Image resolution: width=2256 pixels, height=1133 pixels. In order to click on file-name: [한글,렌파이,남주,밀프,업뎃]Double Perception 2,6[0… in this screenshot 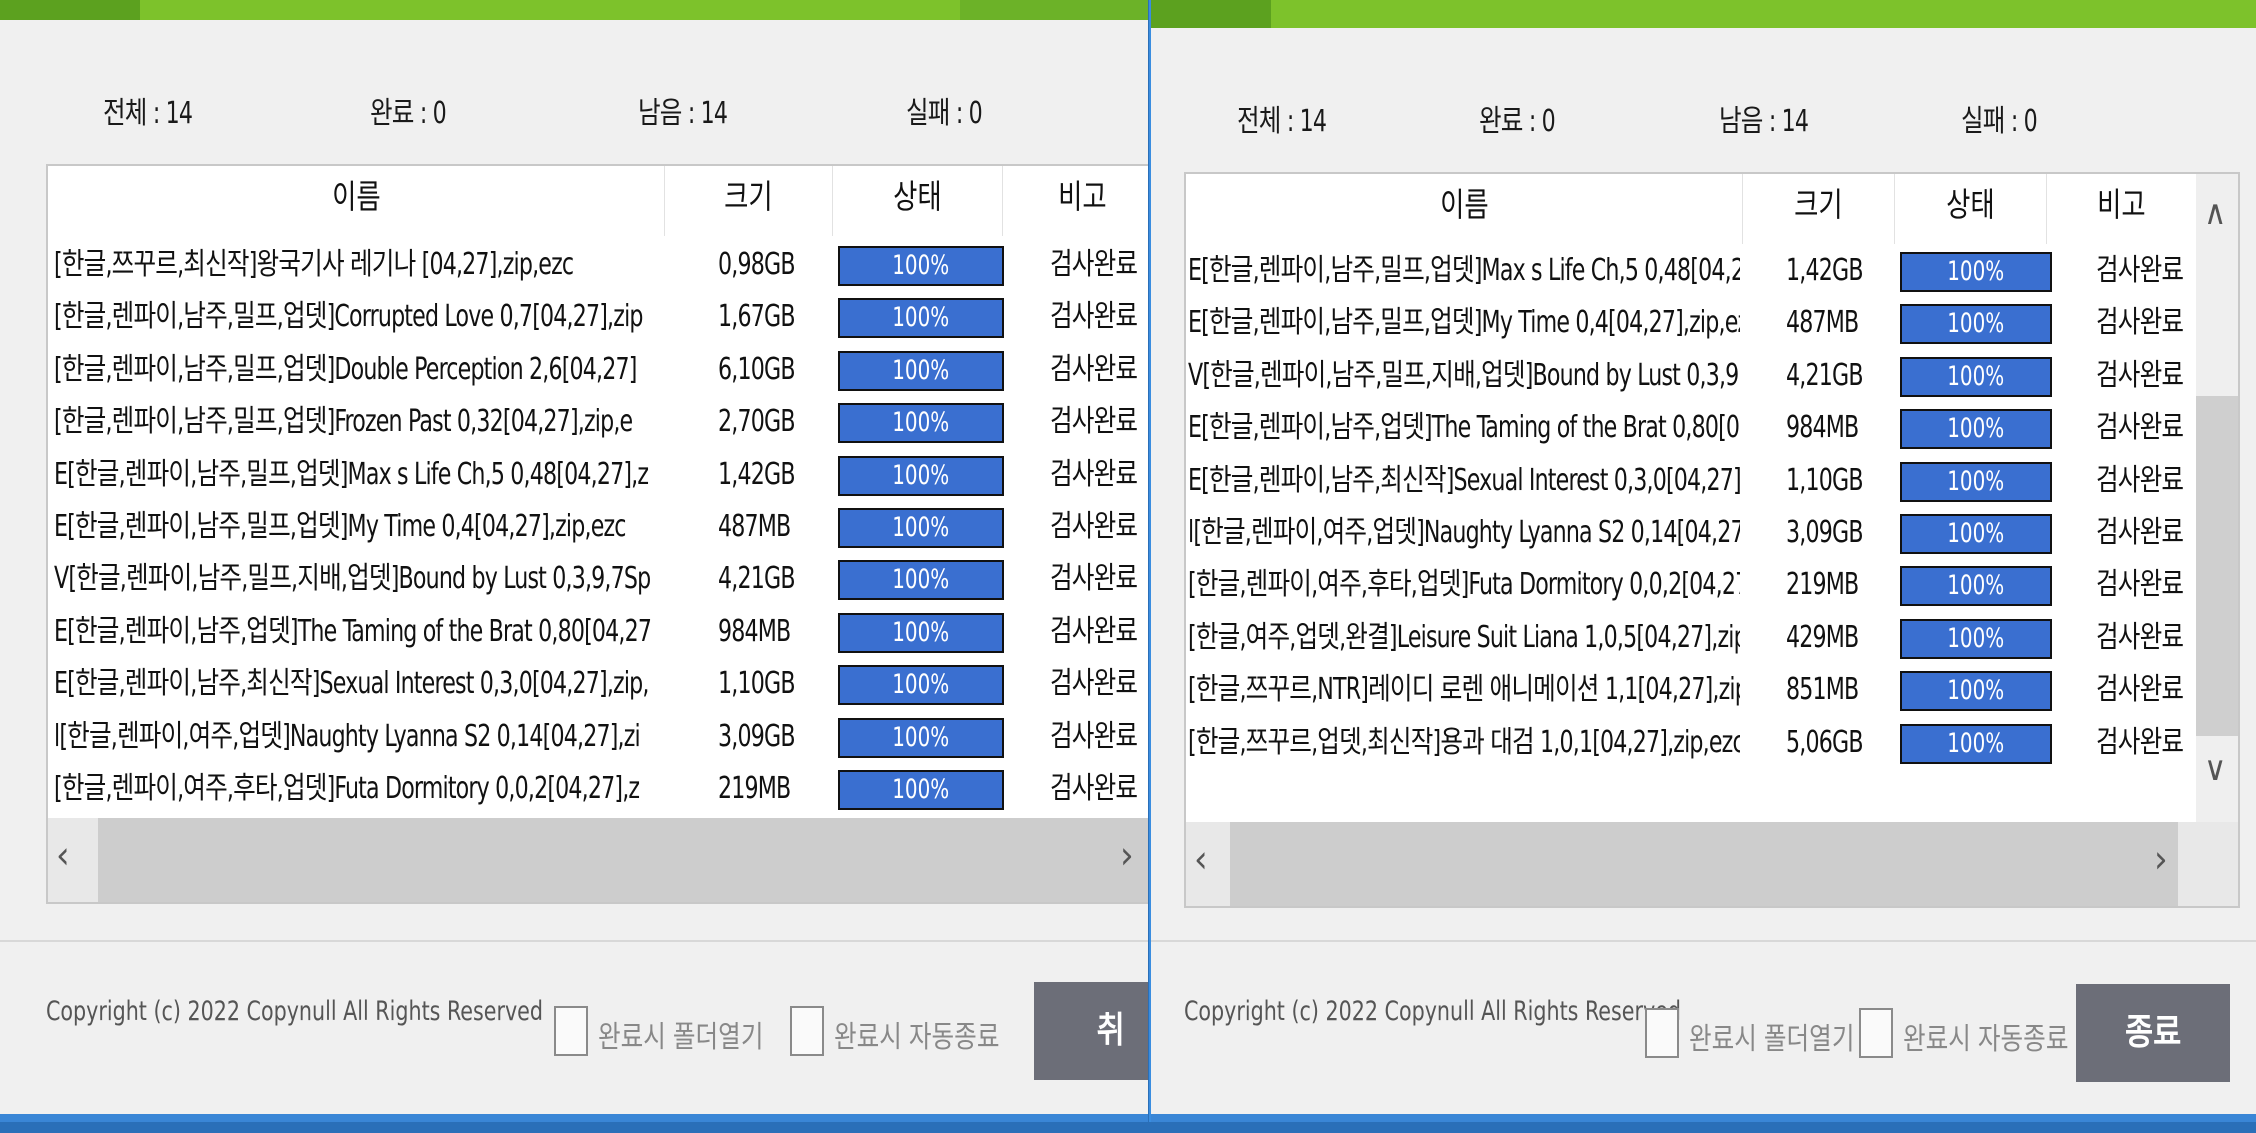, I will do `click(345, 369)`.